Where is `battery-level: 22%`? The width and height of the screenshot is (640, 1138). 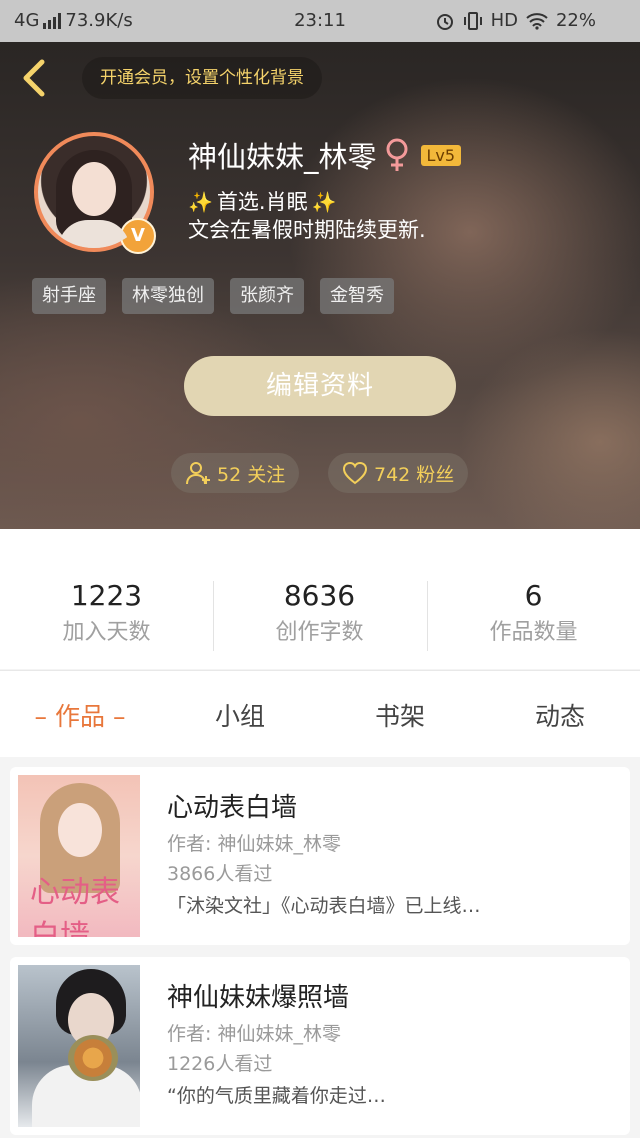
battery-level: 22% is located at coordinates (575, 20).